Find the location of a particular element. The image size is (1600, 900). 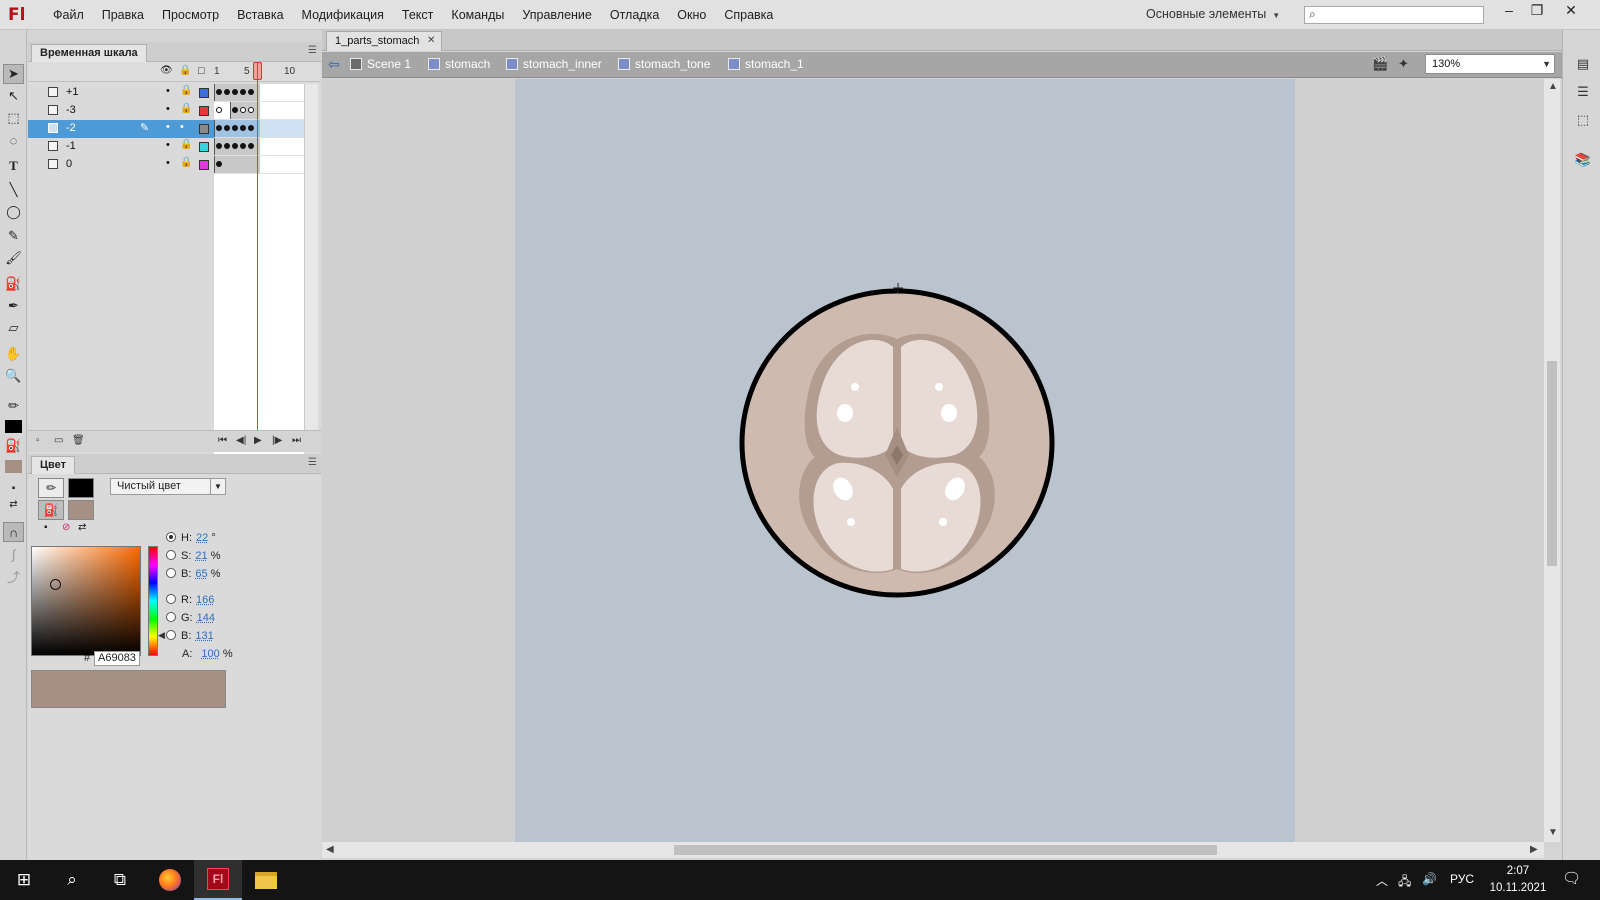

tray-expand-icon: ︿ is located at coordinates (1382, 880).